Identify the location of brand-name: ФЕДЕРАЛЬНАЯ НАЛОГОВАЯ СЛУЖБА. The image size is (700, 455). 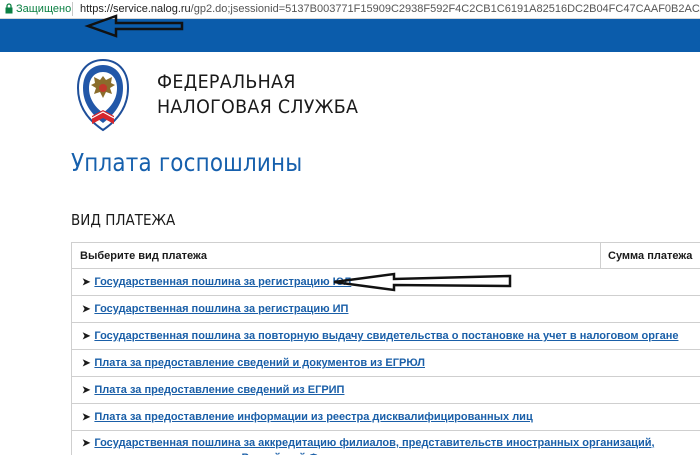
(257, 95).